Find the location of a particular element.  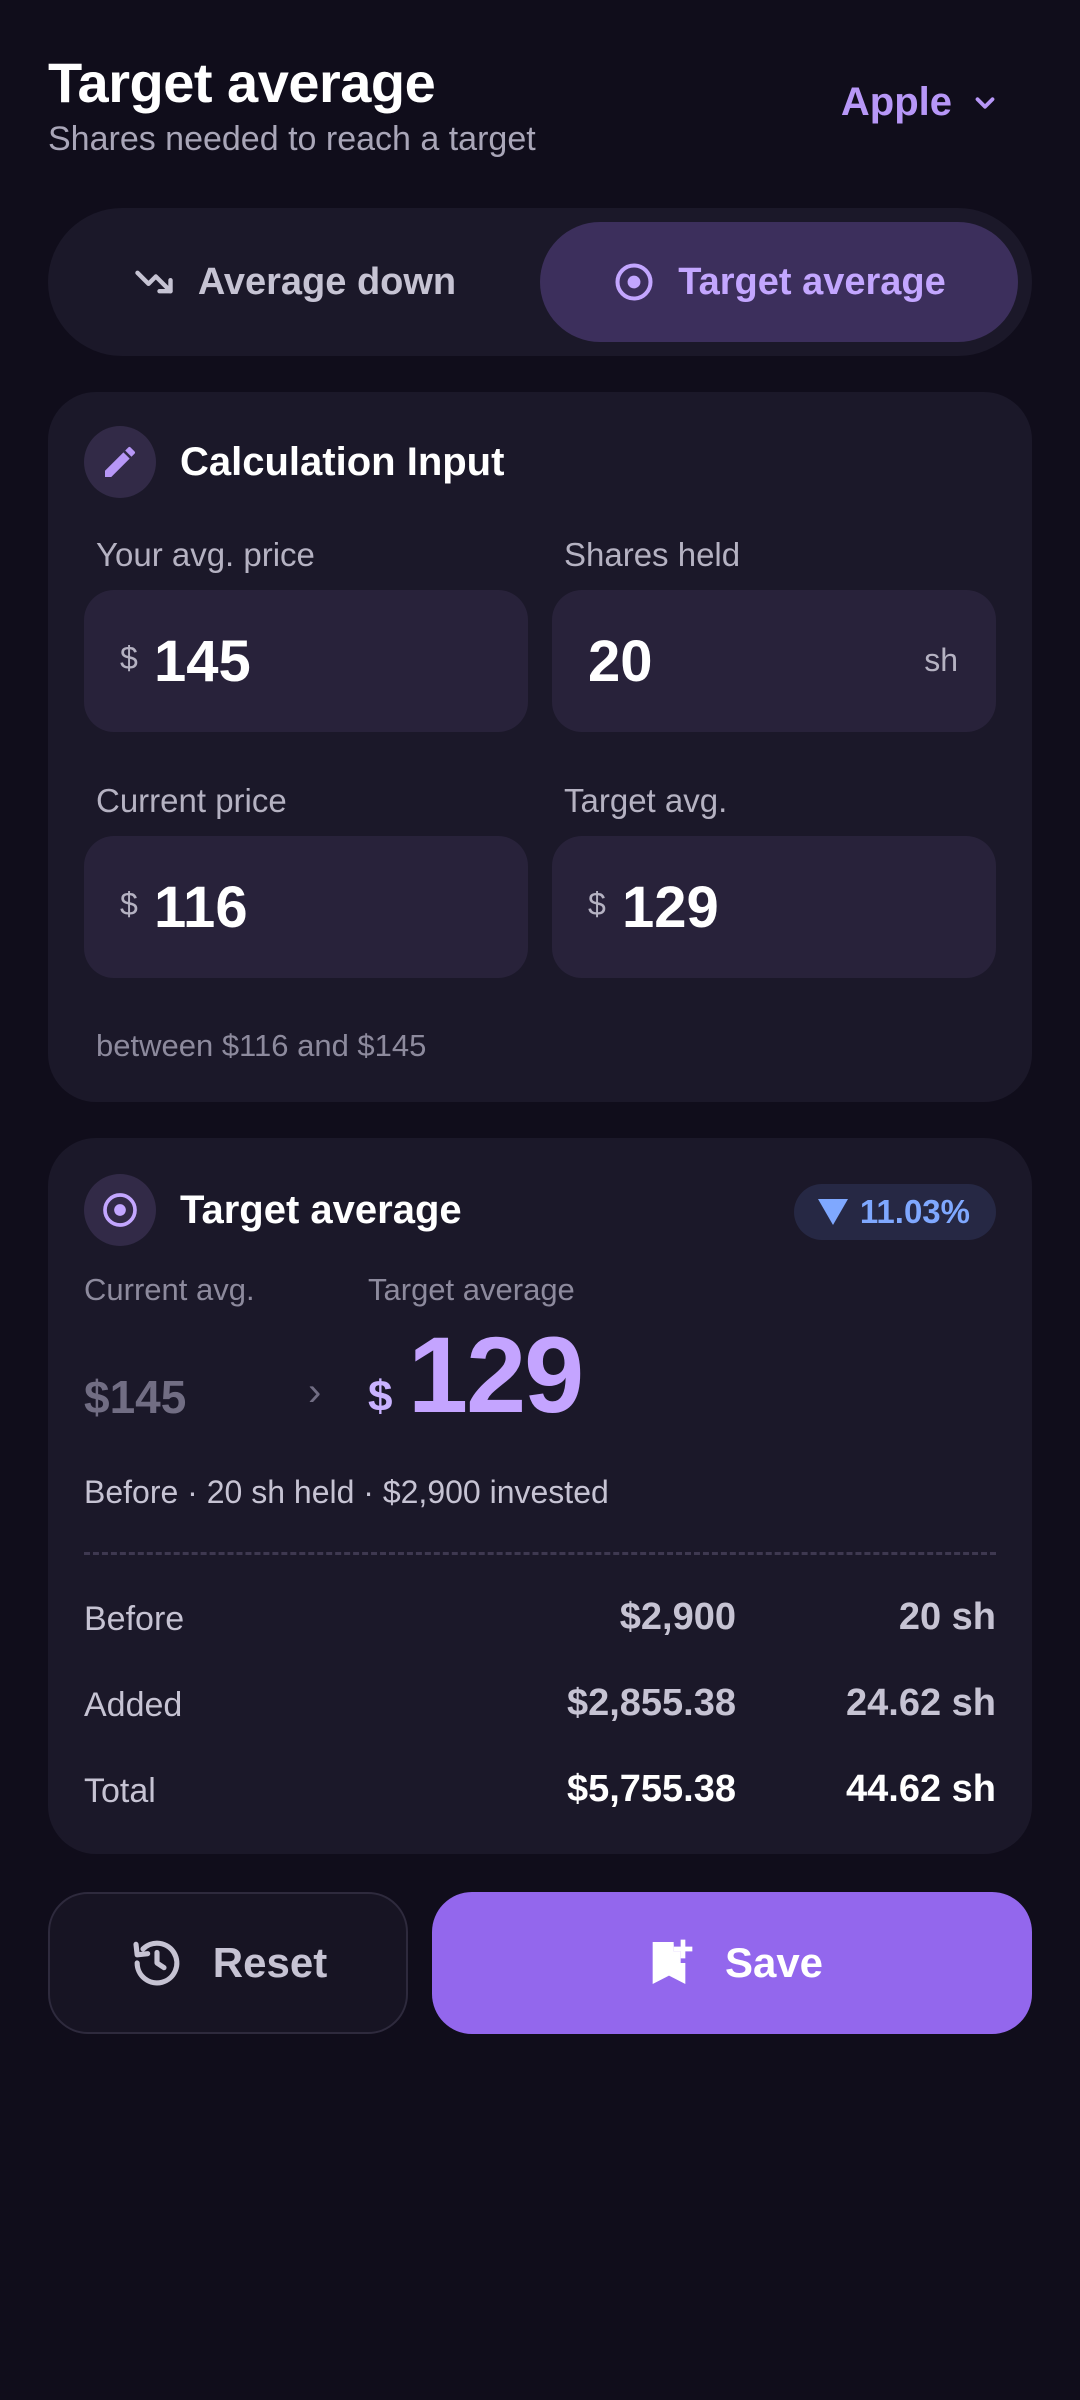

target-range-hint: between $116 and $145 is located at coordinates (261, 1045).